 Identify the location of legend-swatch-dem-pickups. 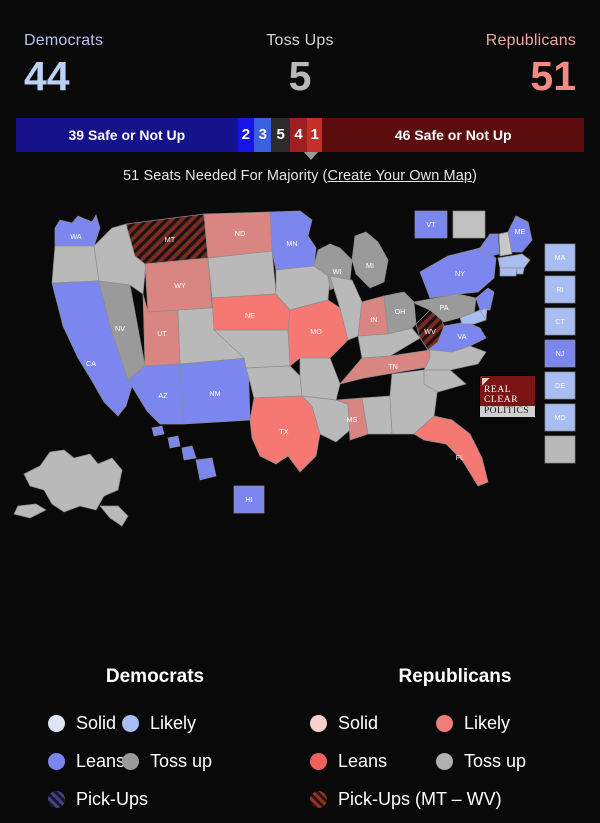
(56, 799).